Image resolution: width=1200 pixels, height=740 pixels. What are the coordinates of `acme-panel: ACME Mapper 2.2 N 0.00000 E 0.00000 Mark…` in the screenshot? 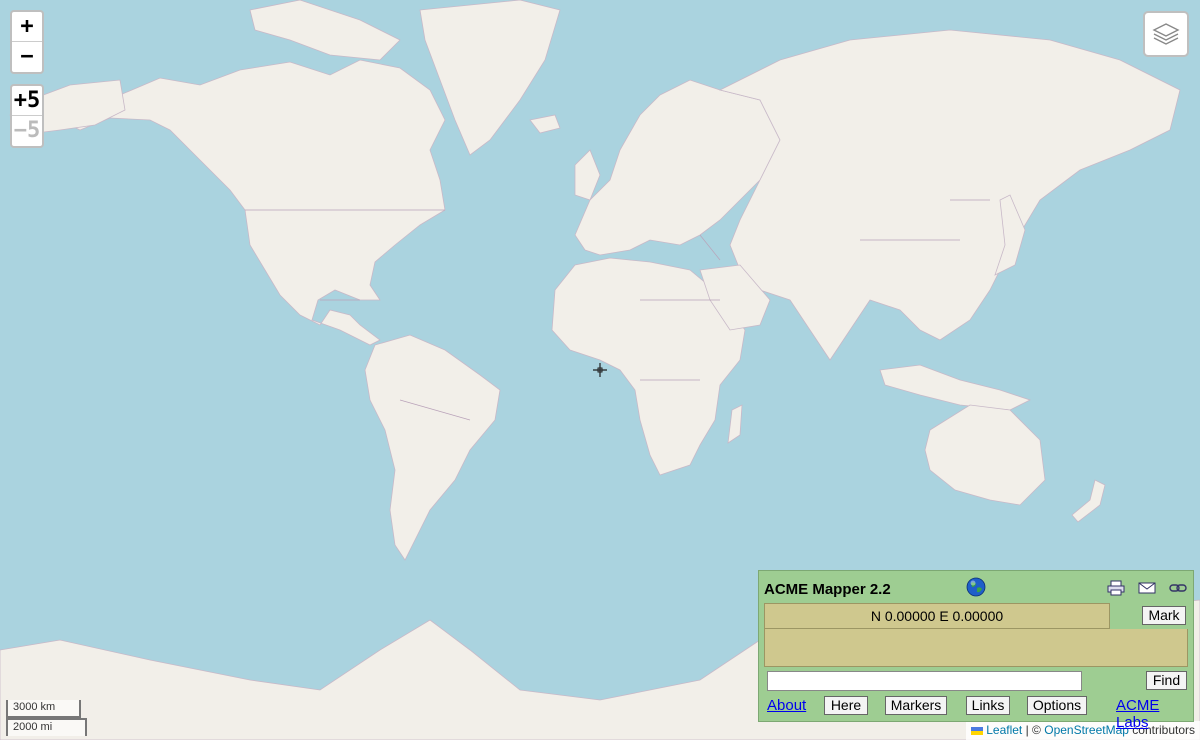 It's located at (976, 650).